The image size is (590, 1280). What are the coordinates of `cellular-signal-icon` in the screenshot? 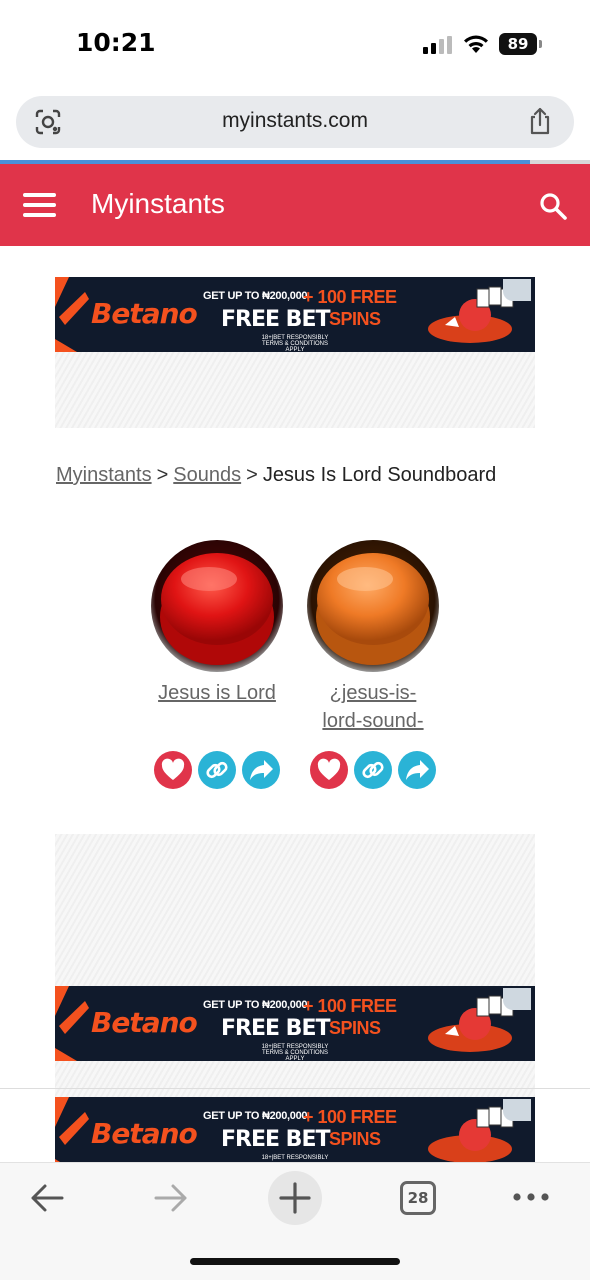 It's located at (438, 45).